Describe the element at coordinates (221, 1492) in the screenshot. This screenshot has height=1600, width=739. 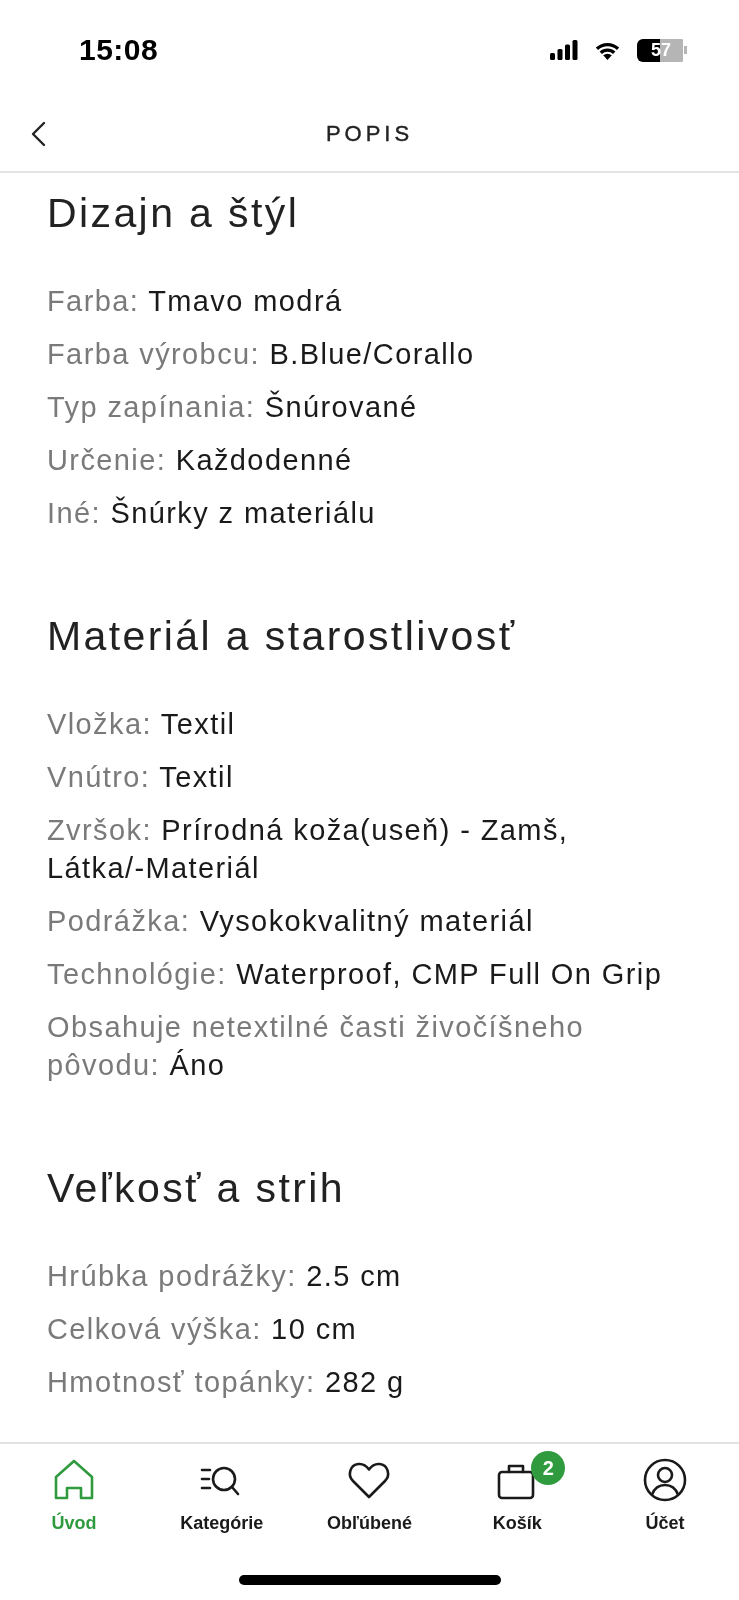
I see `tab-bar-item: Kategórie` at that location.